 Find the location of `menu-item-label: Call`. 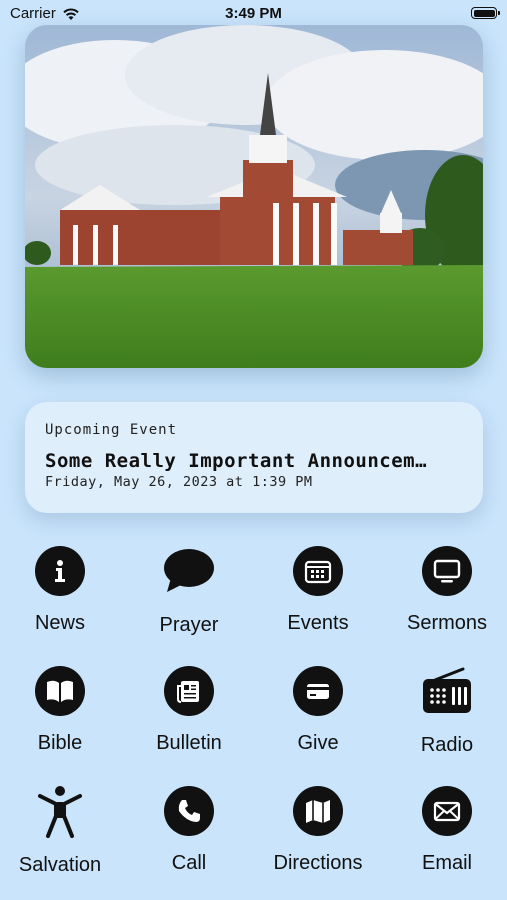

menu-item-label: Call is located at coordinates (189, 863).